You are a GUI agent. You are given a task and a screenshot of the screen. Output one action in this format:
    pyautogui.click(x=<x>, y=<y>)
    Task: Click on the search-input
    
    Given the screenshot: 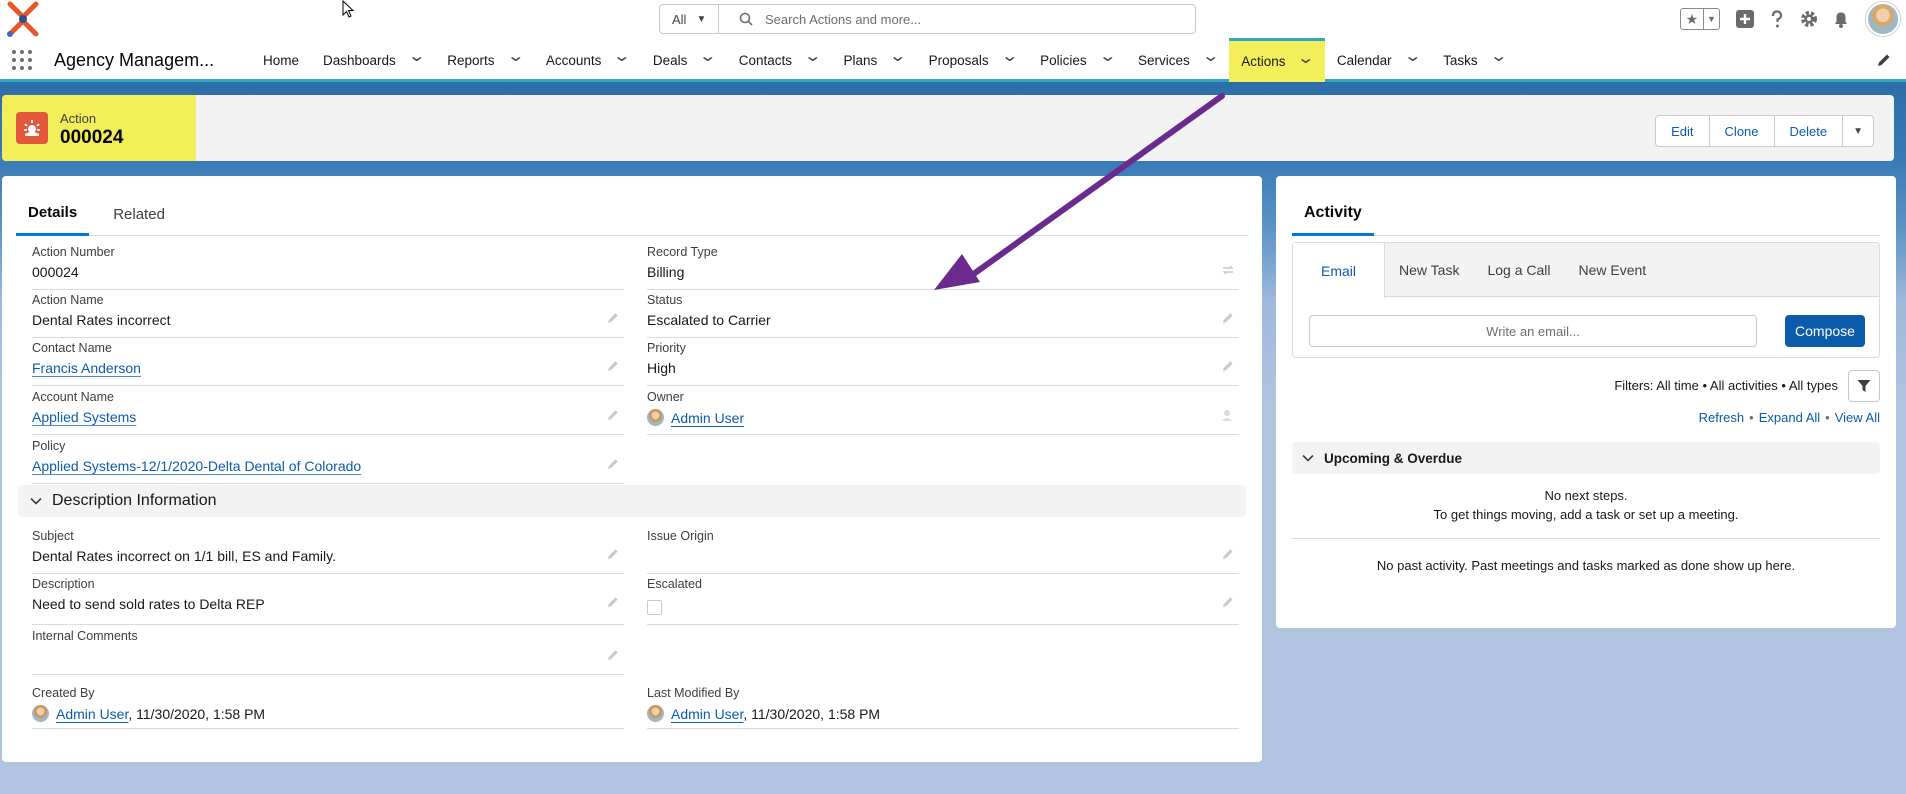 What is the action you would take?
    pyautogui.click(x=955, y=19)
    